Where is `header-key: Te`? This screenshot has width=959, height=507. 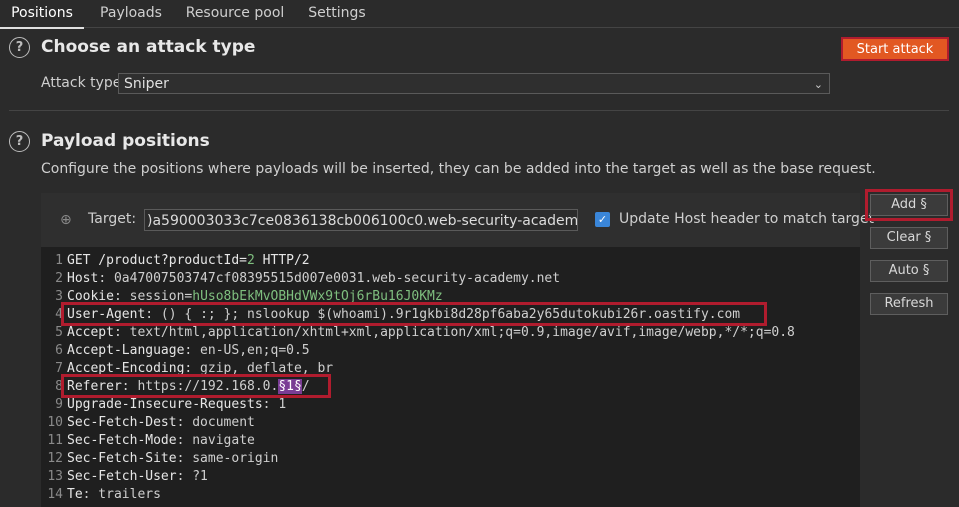 header-key: Te is located at coordinates (75, 494).